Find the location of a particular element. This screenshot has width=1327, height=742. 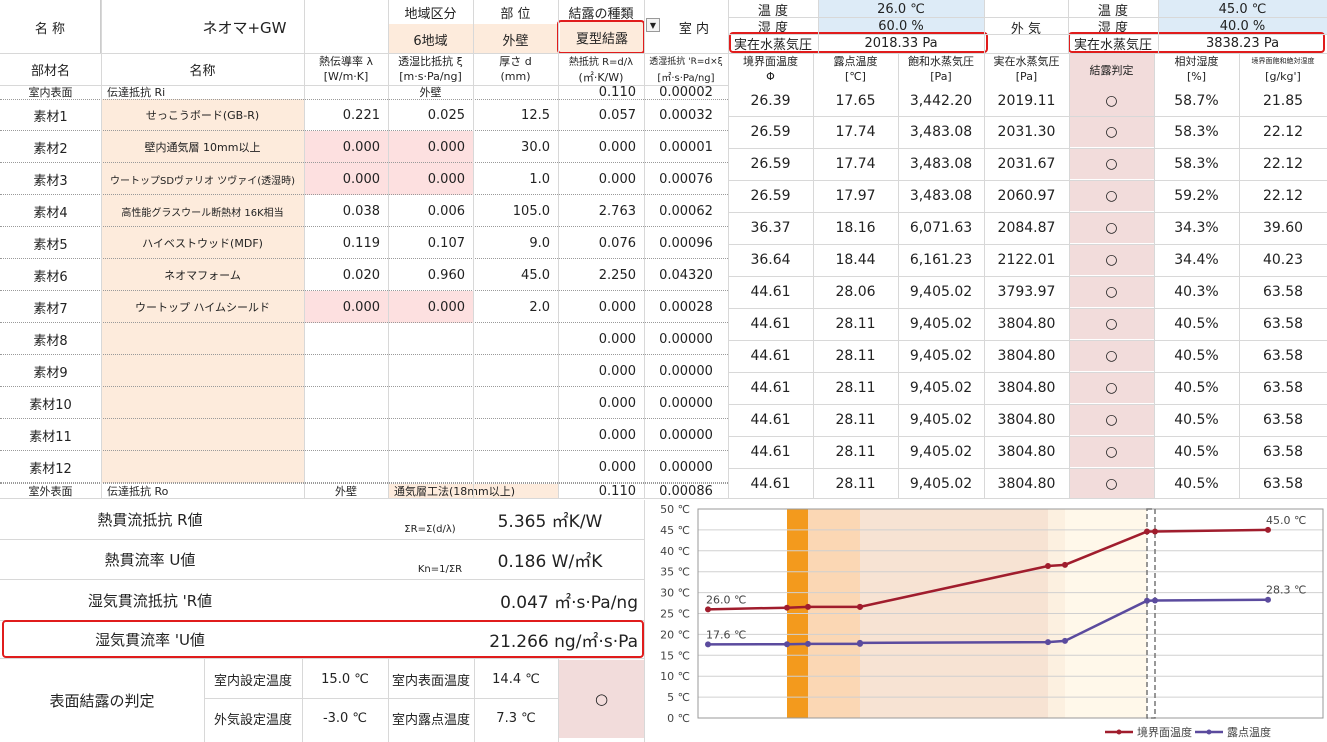

col-lambda-unit: [W/m·K] is located at coordinates (346, 76).